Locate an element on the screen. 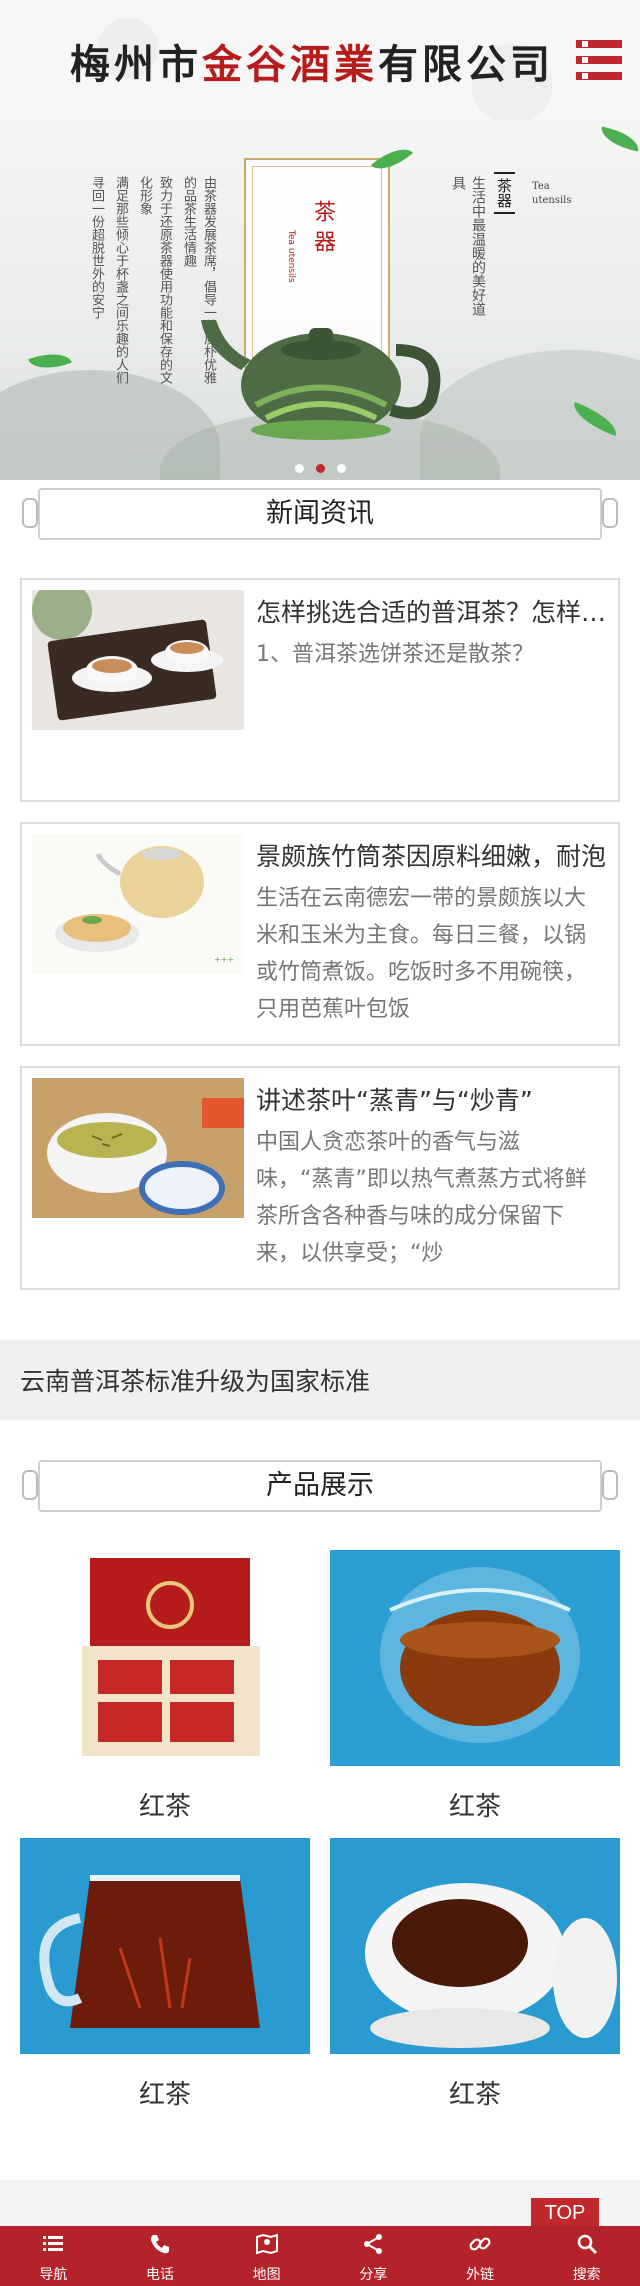 The width and height of the screenshot is (640, 2286). phone-icon is located at coordinates (160, 2244).